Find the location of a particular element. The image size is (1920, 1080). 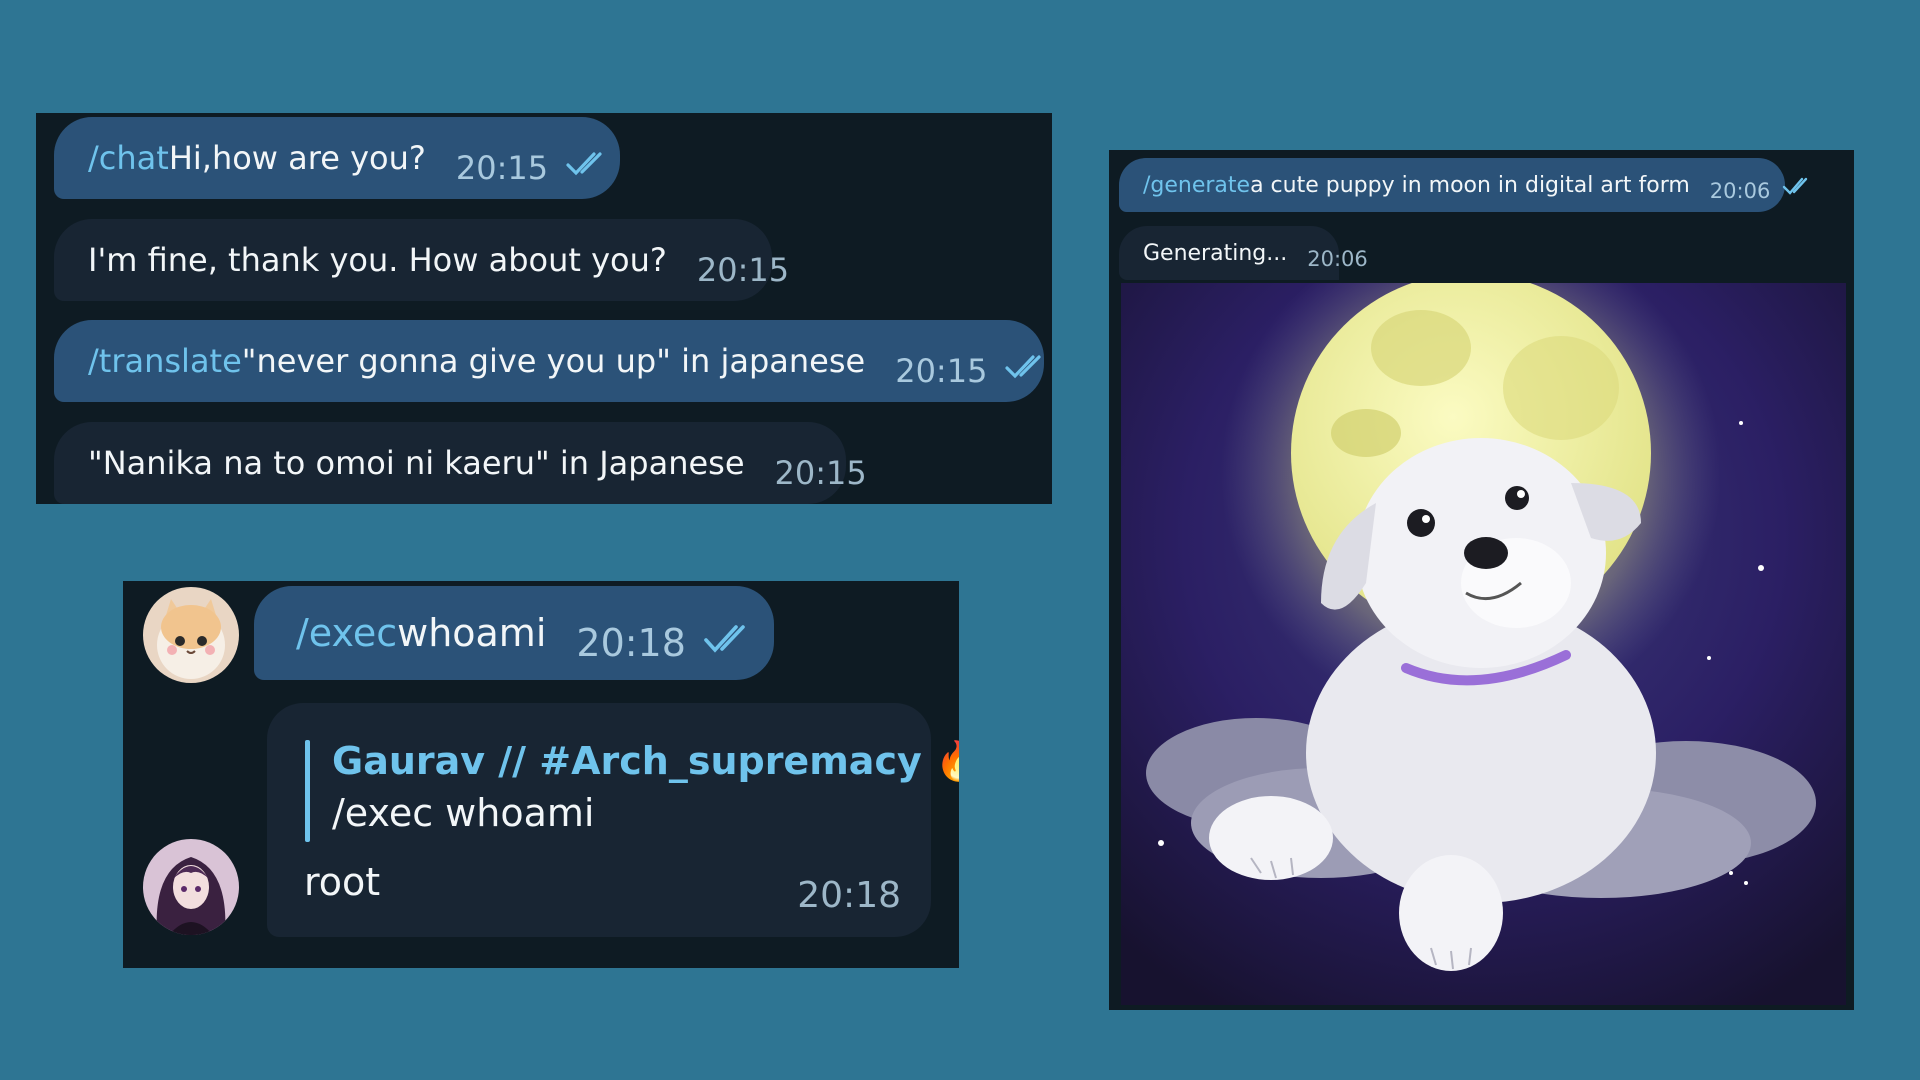

message-text: I'm fine, thank you. How about you? is located at coordinates (377, 260).